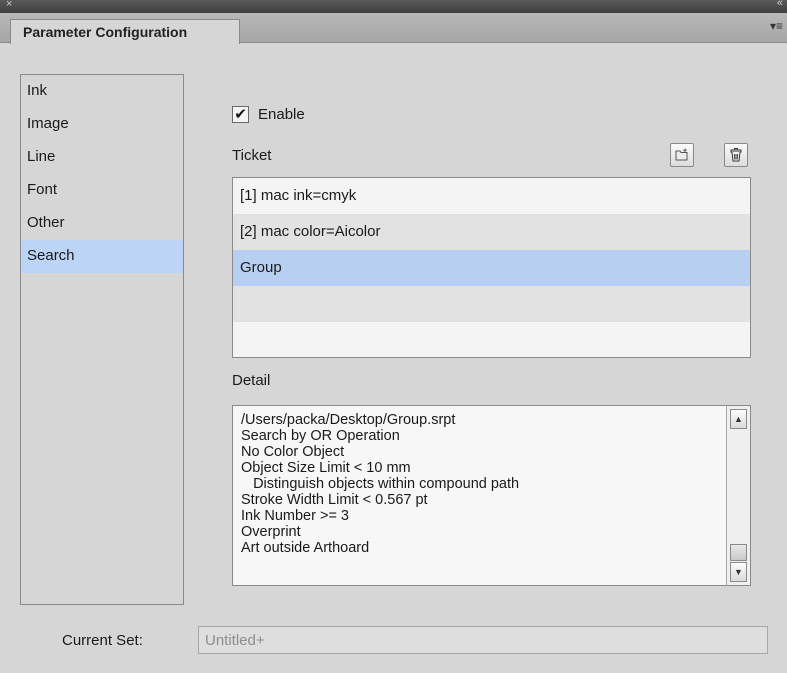 The width and height of the screenshot is (787, 673). Describe the element at coordinates (295, 516) in the screenshot. I see `detail-line: Ink Number >= 3` at that location.